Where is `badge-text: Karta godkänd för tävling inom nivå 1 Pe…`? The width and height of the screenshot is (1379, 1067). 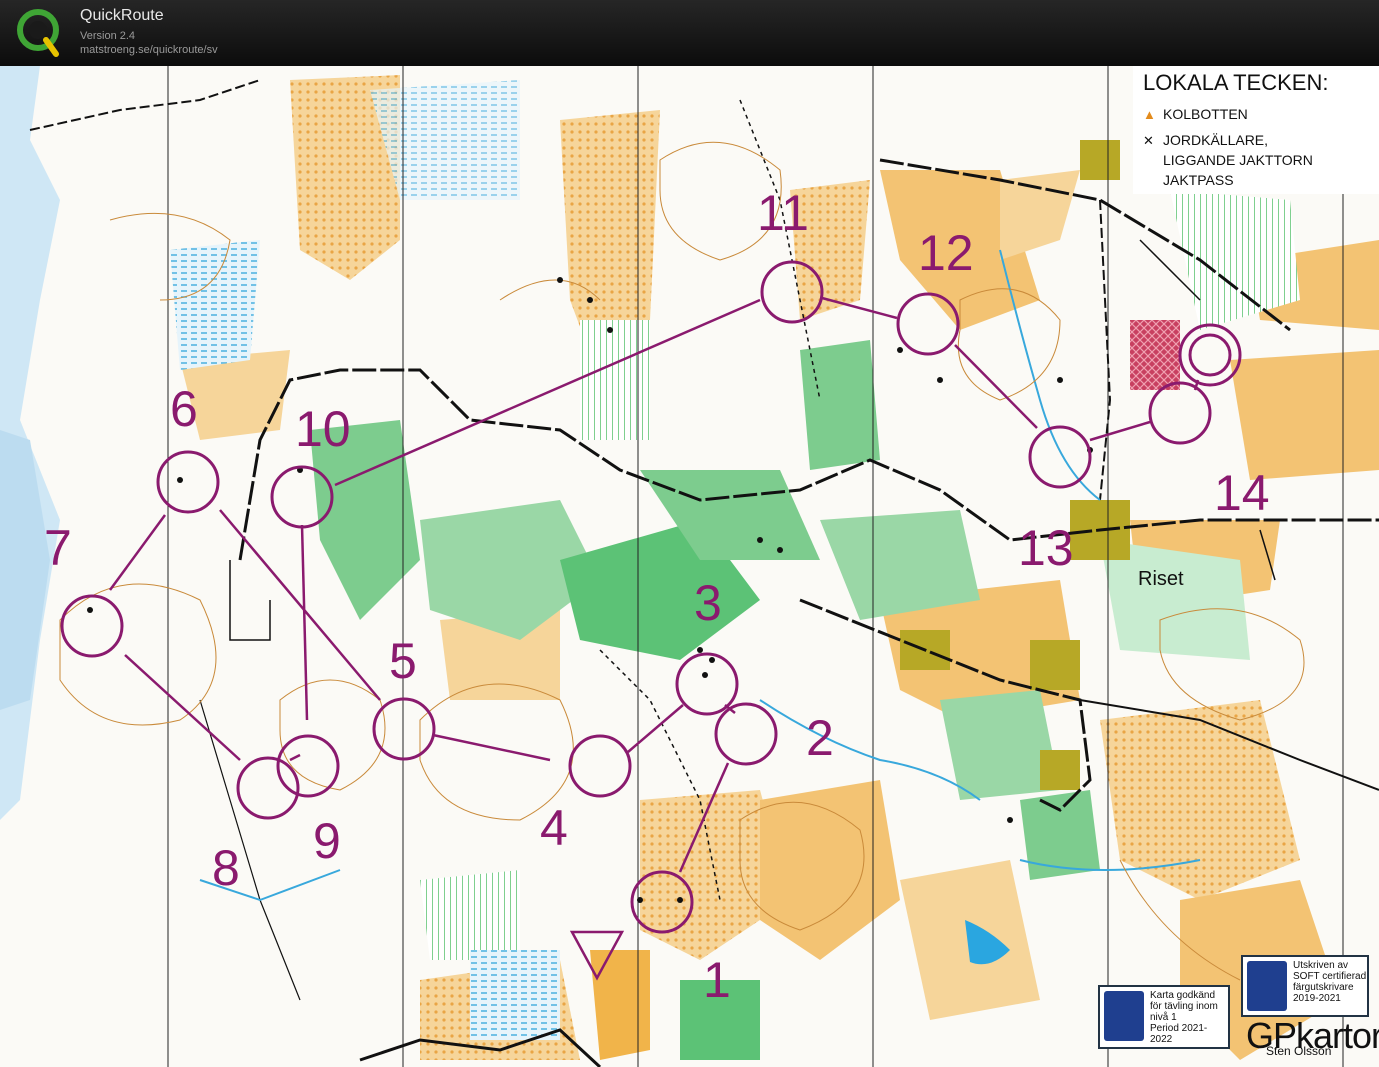
badge-text: Karta godkänd för tävling inom nivå 1 Pe… is located at coordinates (1184, 1017).